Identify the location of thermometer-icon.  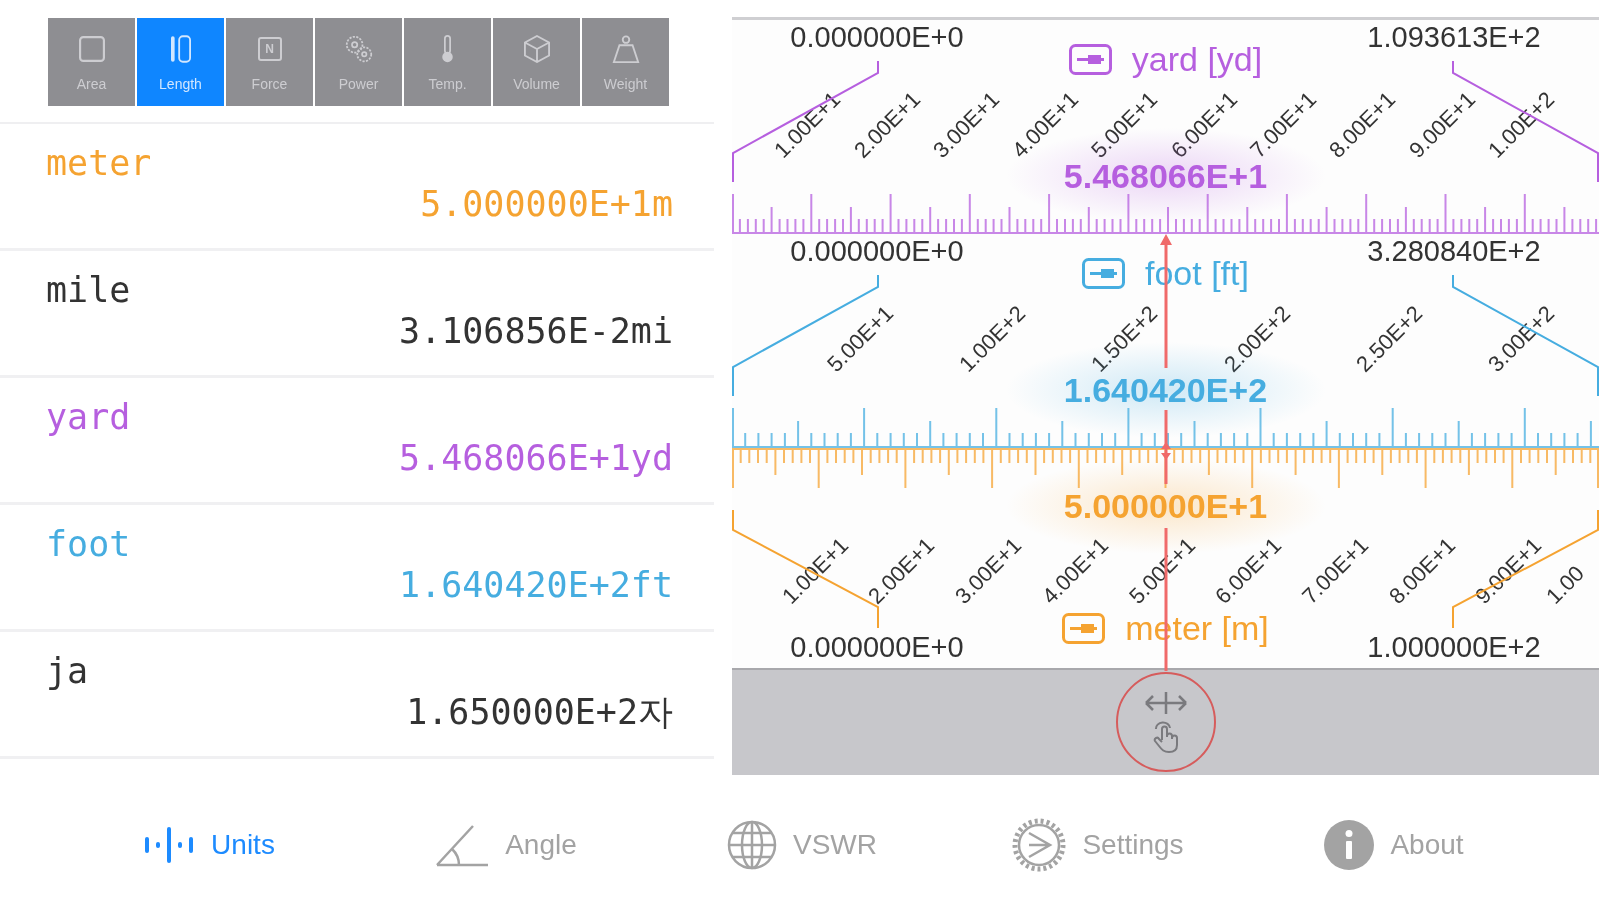
(447, 49).